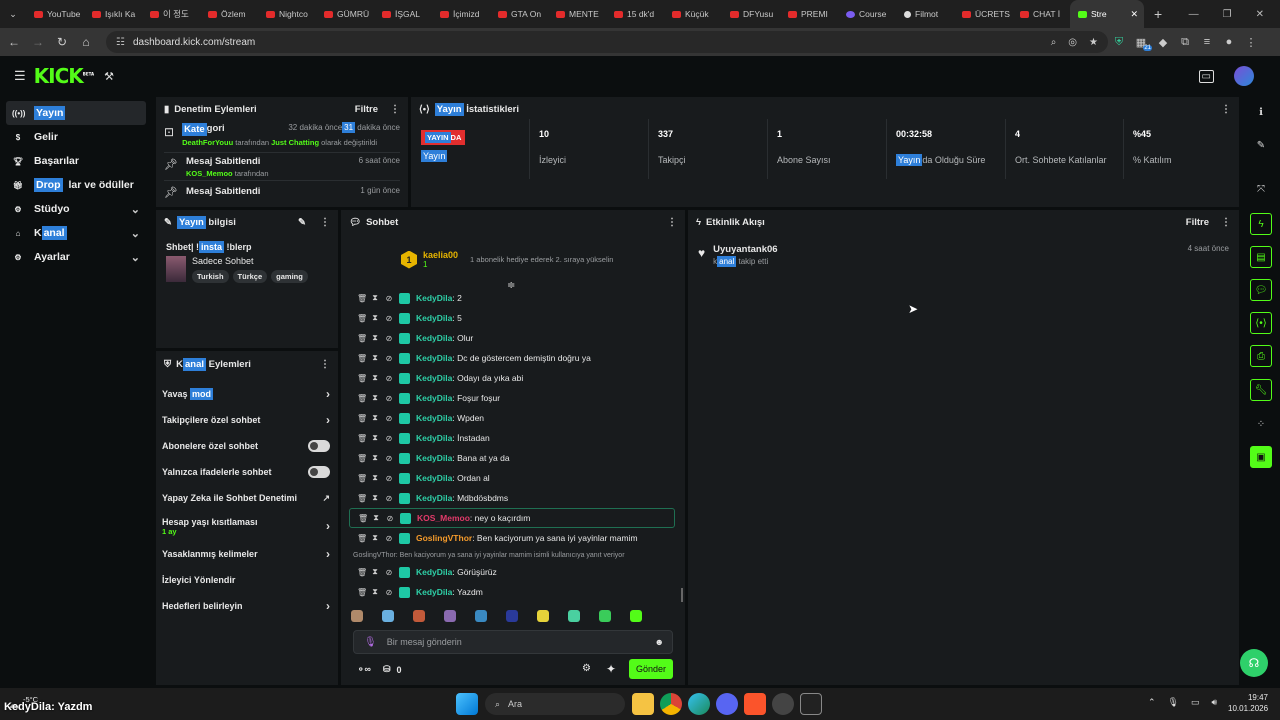 Image resolution: width=1280 pixels, height=720 pixels. I want to click on mic-icon: 🎙︎, so click(370, 642).